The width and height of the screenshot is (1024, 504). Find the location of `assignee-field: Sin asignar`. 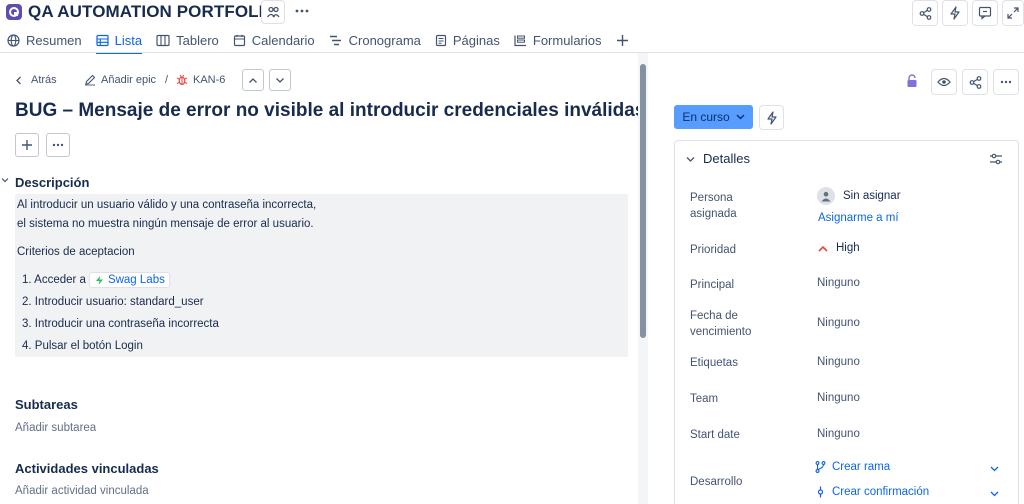

assignee-field: Sin asignar is located at coordinates (859, 196).